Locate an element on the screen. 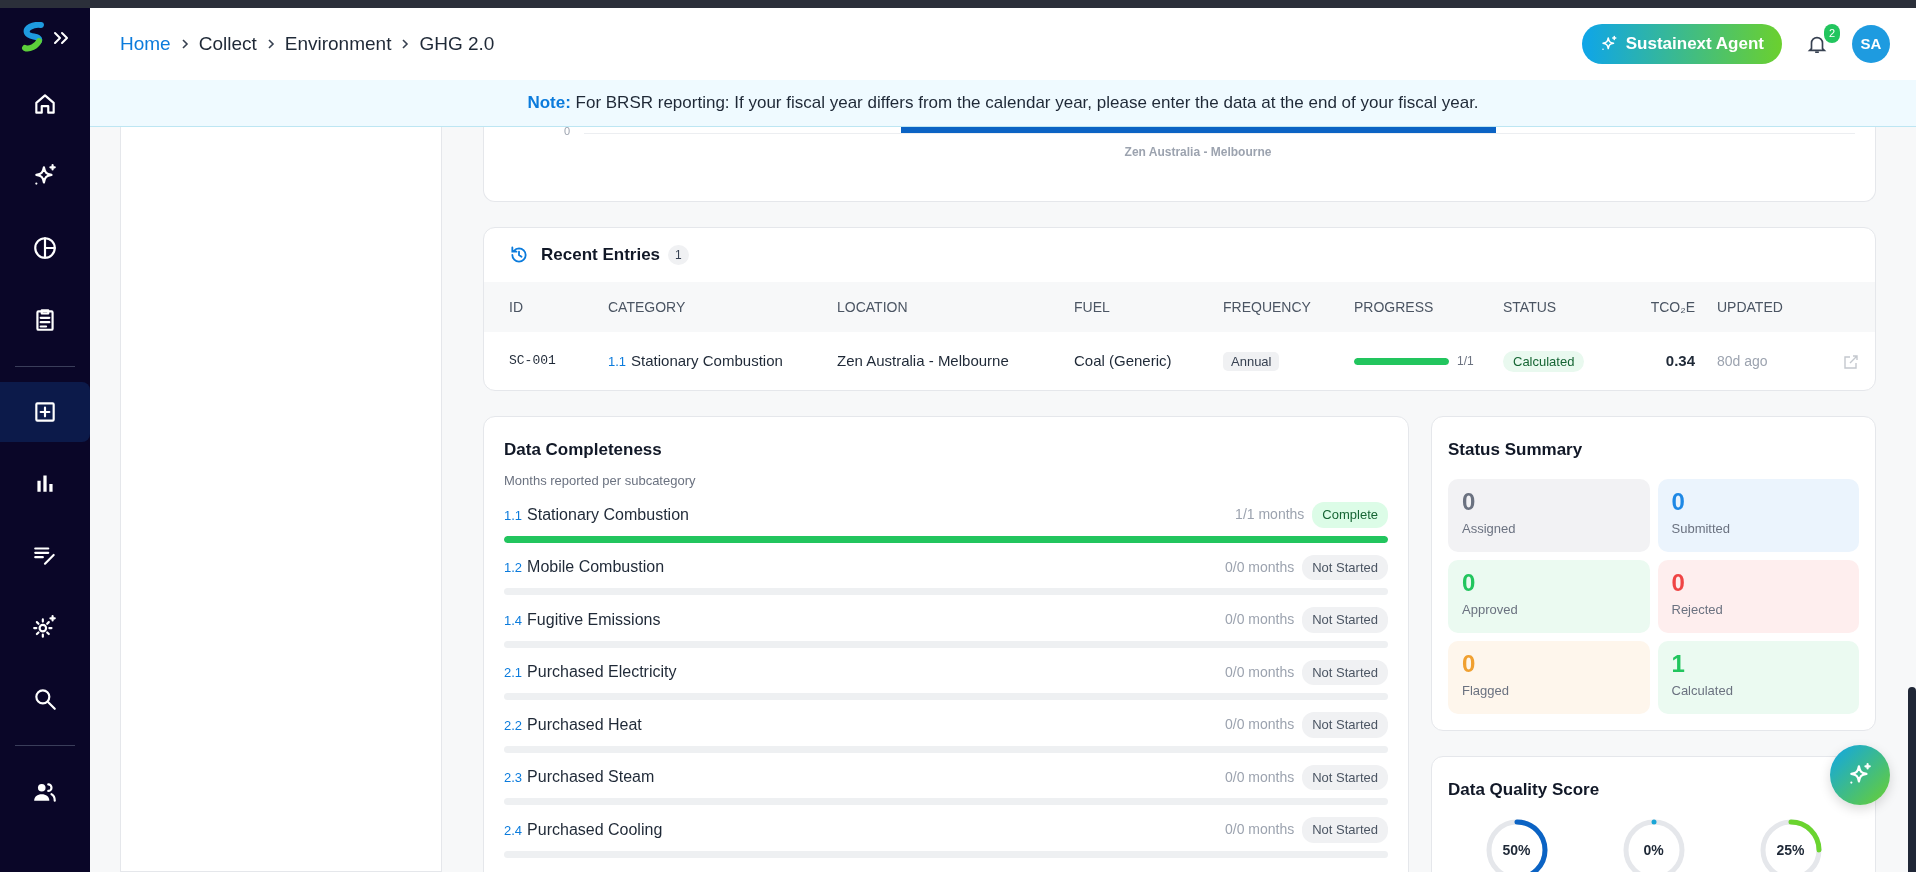  gear-icon is located at coordinates (45, 627).